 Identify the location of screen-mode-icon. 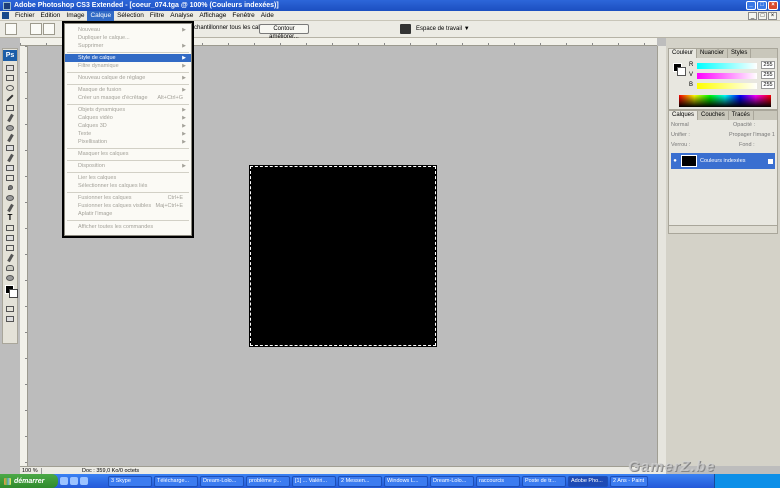
(10, 318).